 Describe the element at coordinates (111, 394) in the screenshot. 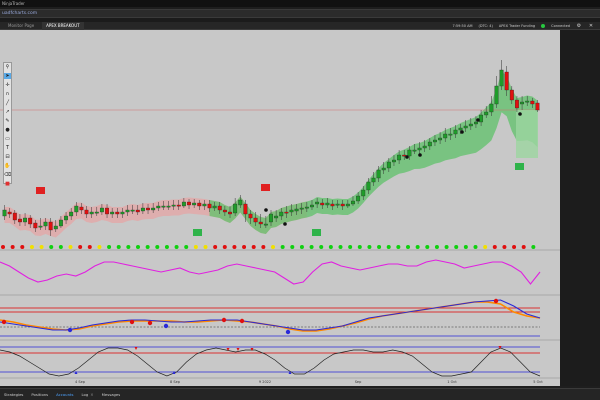

I see `tab-messages: Messages` at that location.